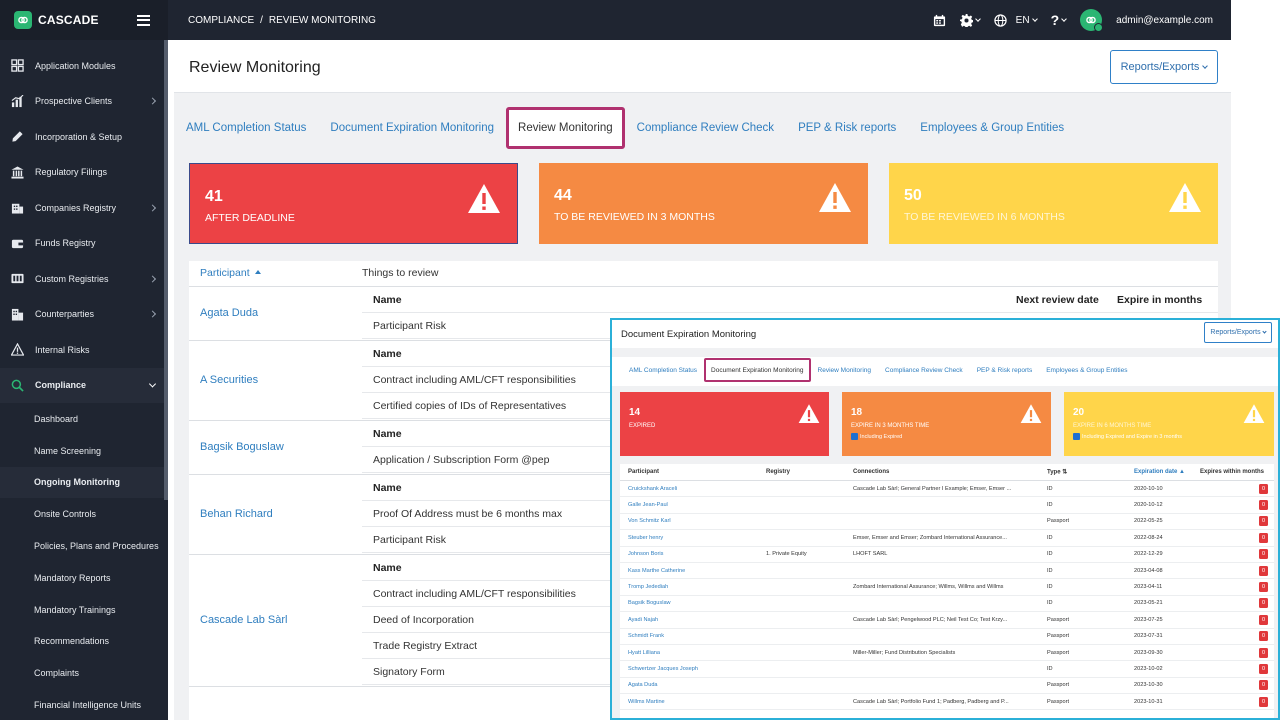 The height and width of the screenshot is (721, 1280). What do you see at coordinates (17, 207) in the screenshot?
I see `building-icon` at bounding box center [17, 207].